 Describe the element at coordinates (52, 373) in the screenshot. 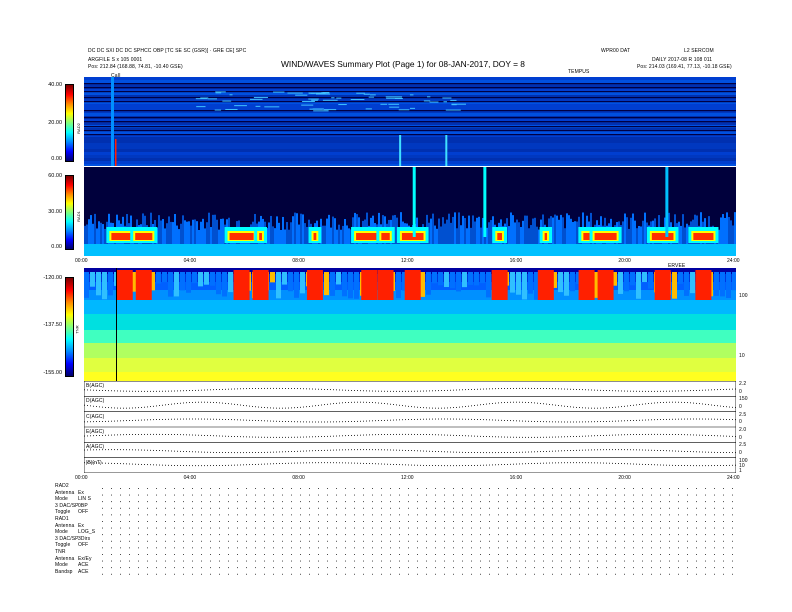

I see `tnr-tick-bottom: -155.00` at that location.